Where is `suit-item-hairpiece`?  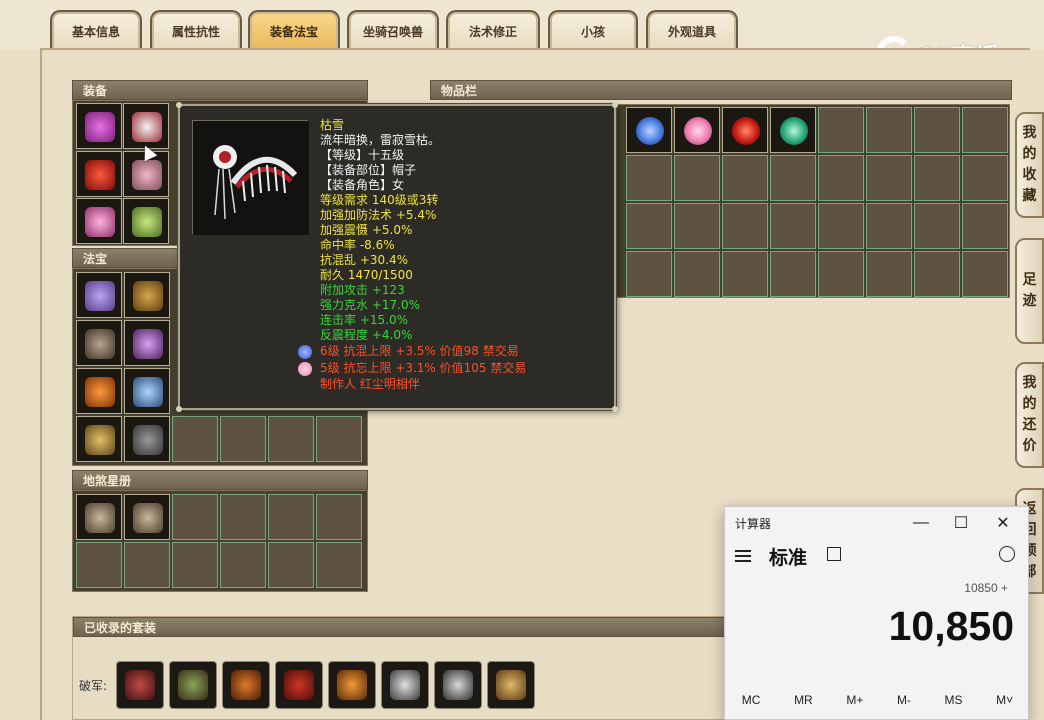 suit-item-hairpiece is located at coordinates (352, 685).